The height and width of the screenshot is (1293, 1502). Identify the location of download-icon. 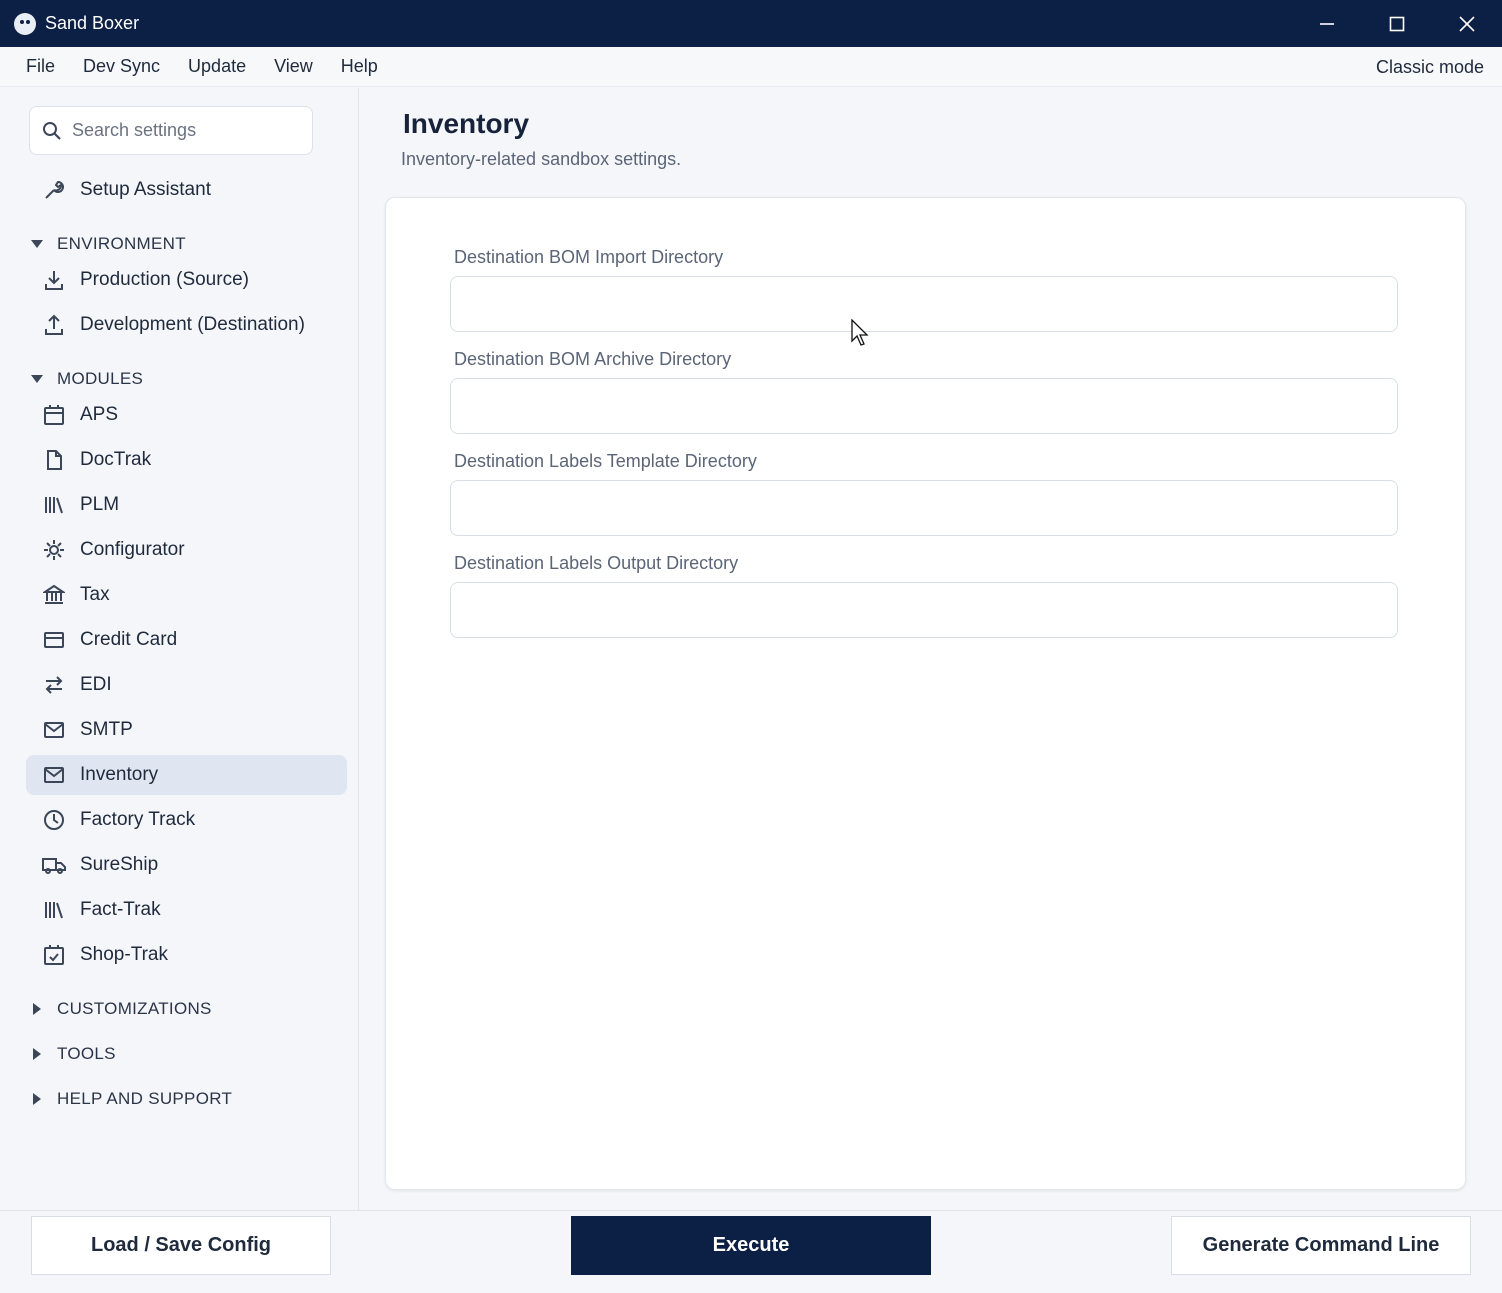
(54, 280).